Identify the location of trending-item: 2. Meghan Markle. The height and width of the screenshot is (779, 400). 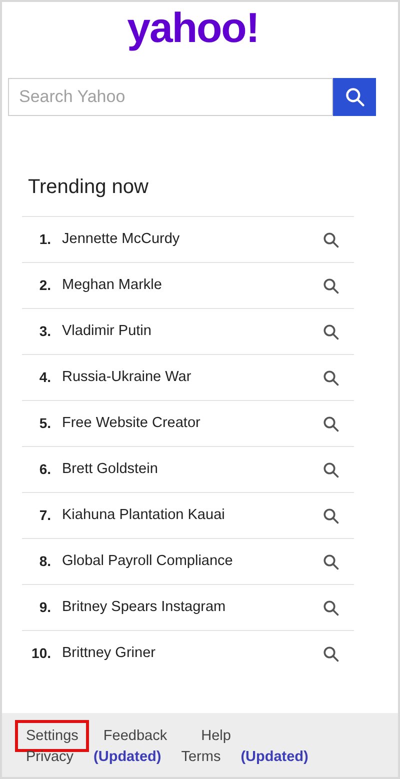
(188, 285).